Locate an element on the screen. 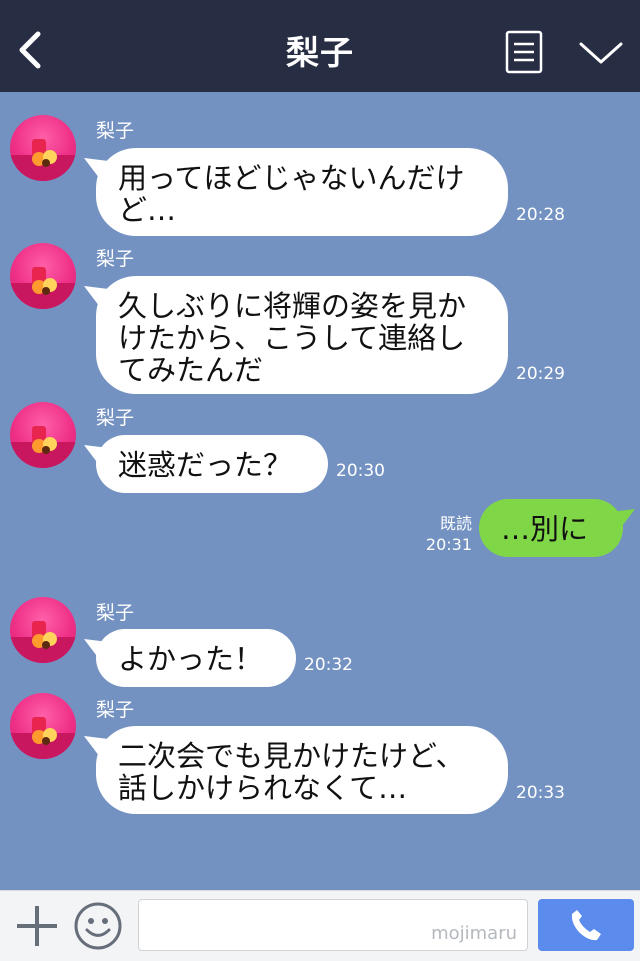  read-label: 既読 is located at coordinates (455, 523).